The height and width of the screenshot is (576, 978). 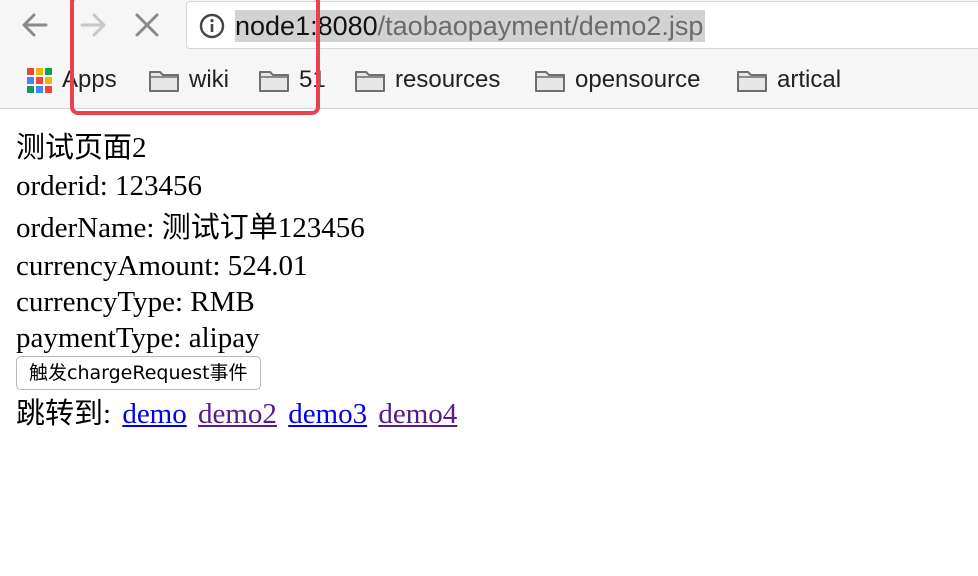 What do you see at coordinates (212, 26) in the screenshot?
I see `info-icon` at bounding box center [212, 26].